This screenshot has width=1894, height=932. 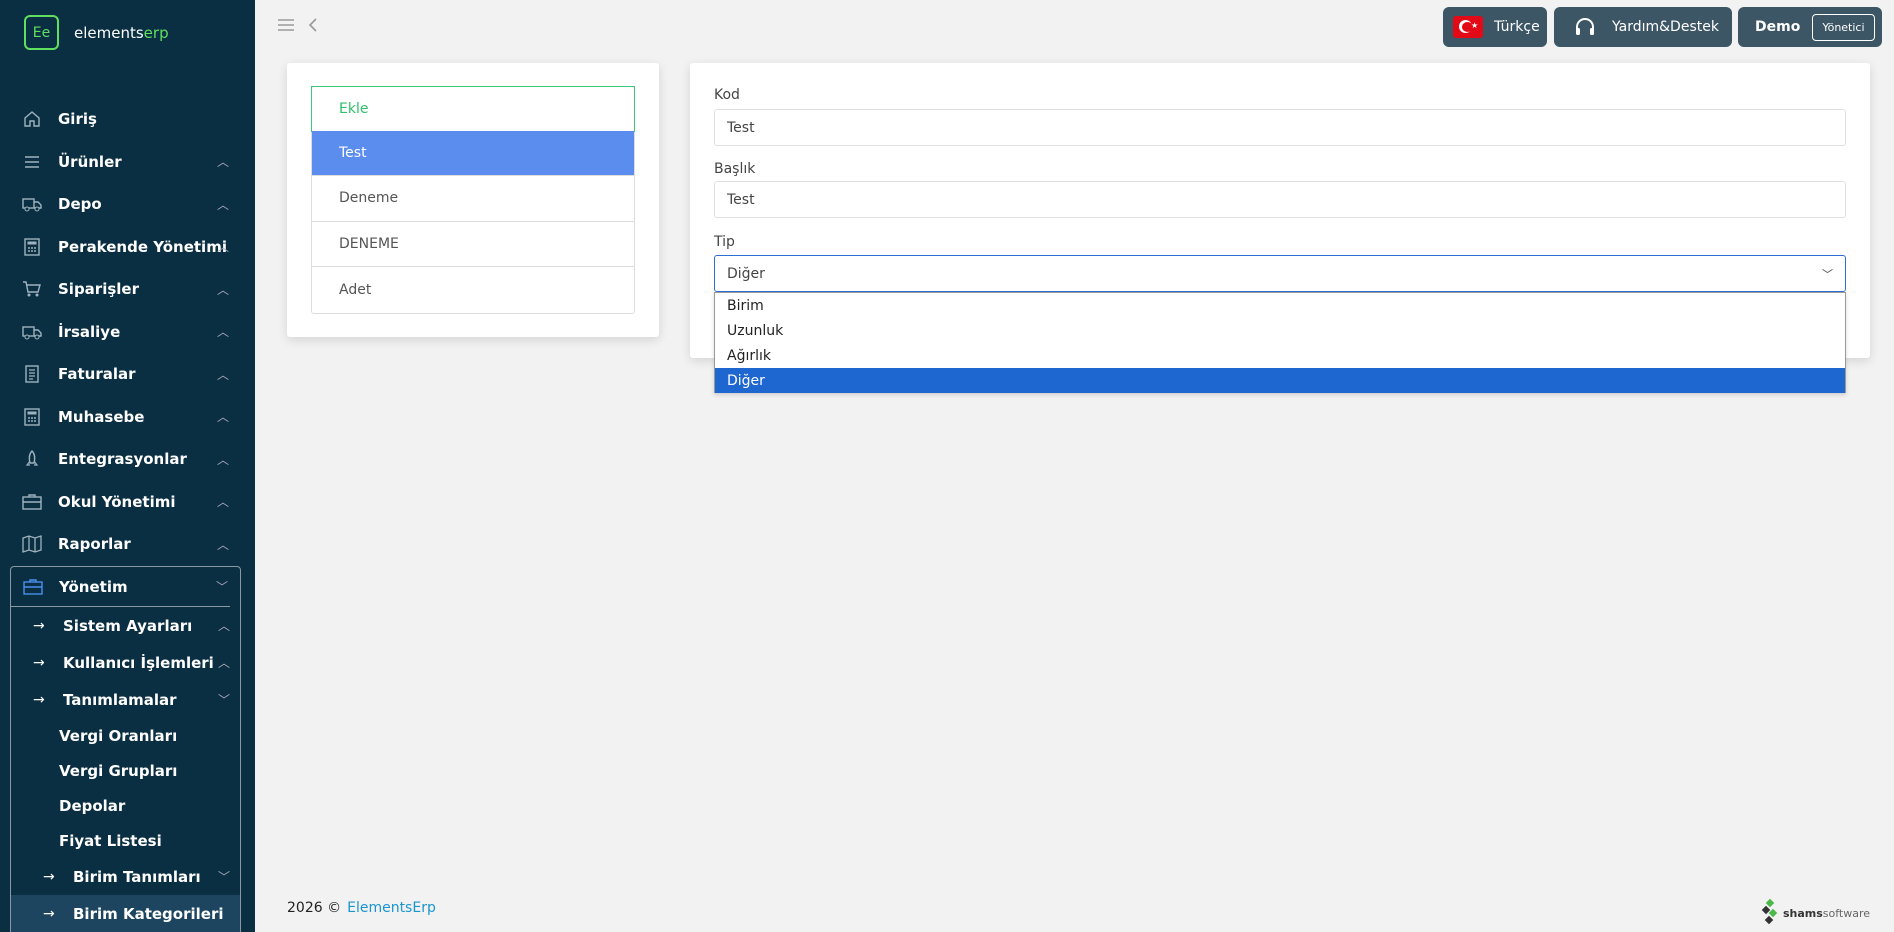 What do you see at coordinates (727, 95) in the screenshot?
I see `kod-label: Kod` at bounding box center [727, 95].